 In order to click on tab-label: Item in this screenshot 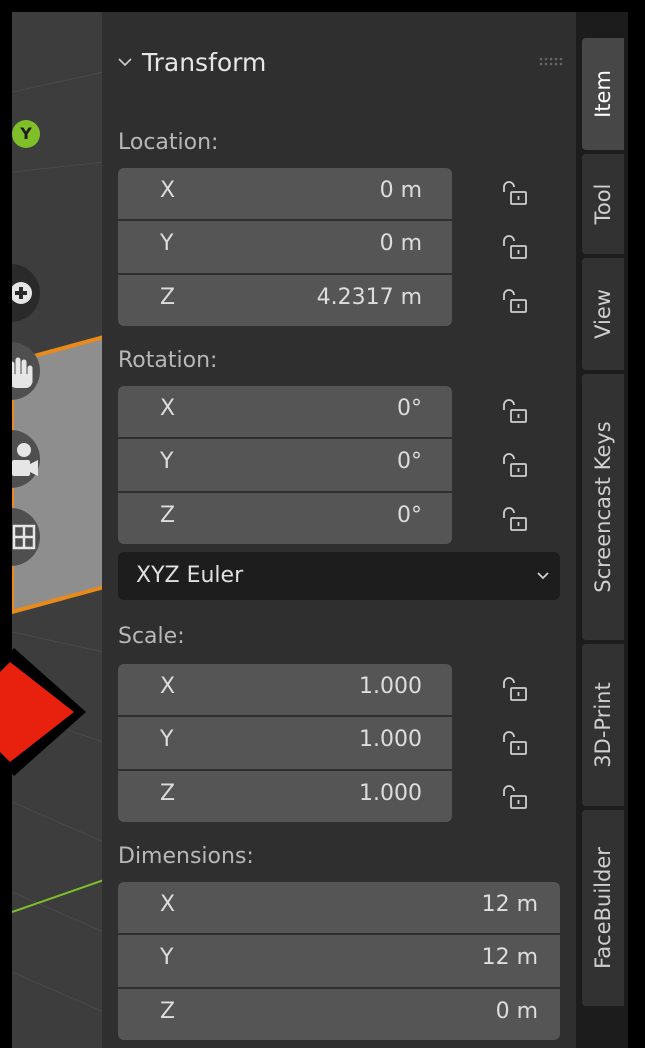, I will do `click(603, 94)`.